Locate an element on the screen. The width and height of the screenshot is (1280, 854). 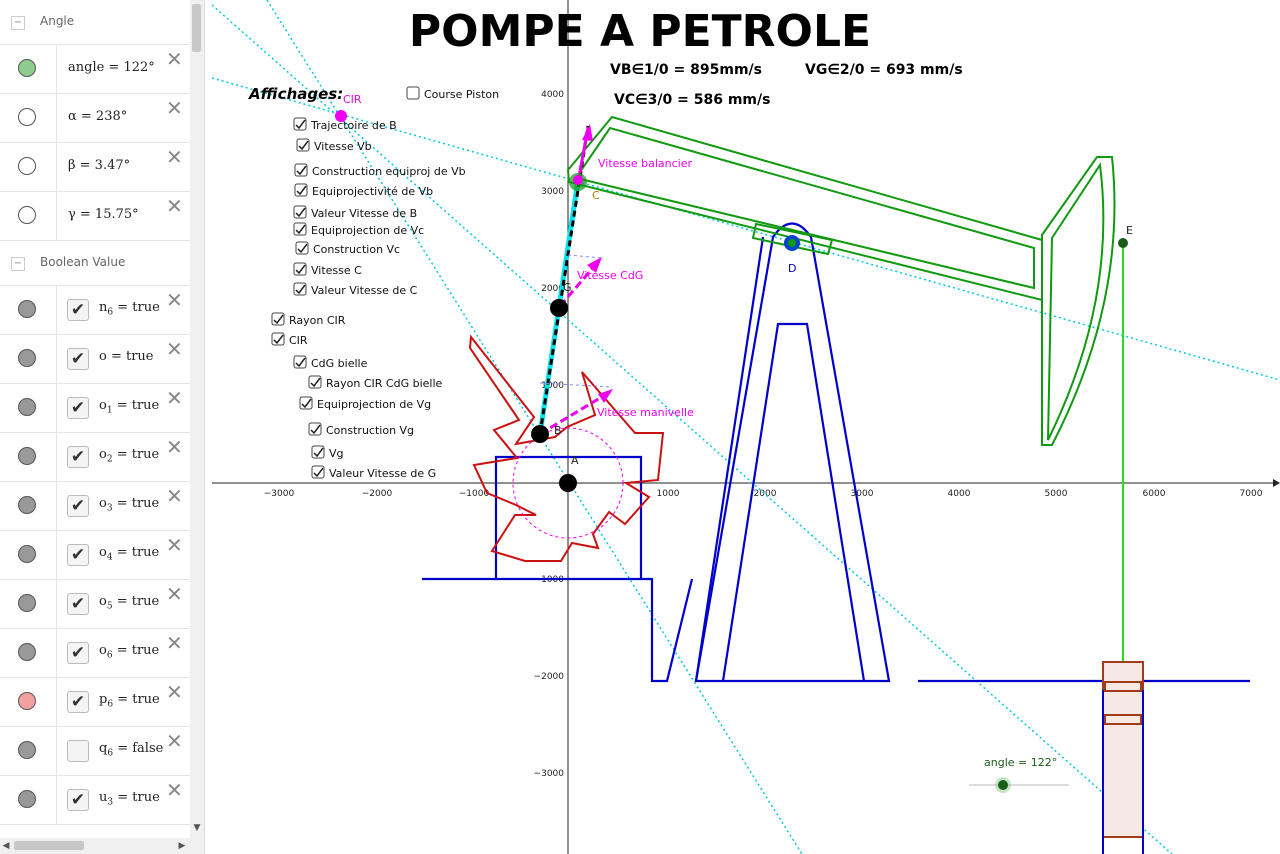
boolean-checkbox is located at coordinates (78, 751).